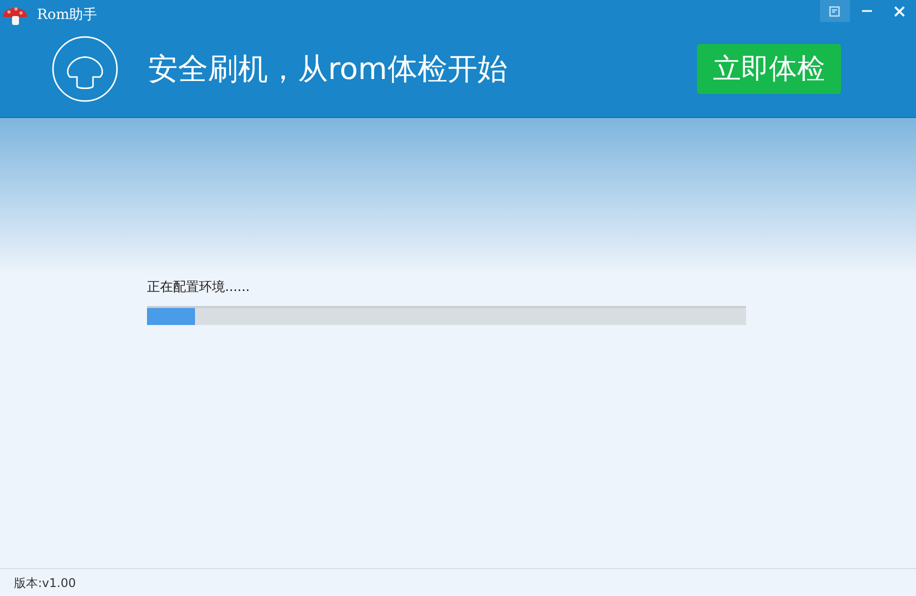 This screenshot has width=916, height=596. Describe the element at coordinates (45, 583) in the screenshot. I see `version-label: 版本:v1.00` at that location.